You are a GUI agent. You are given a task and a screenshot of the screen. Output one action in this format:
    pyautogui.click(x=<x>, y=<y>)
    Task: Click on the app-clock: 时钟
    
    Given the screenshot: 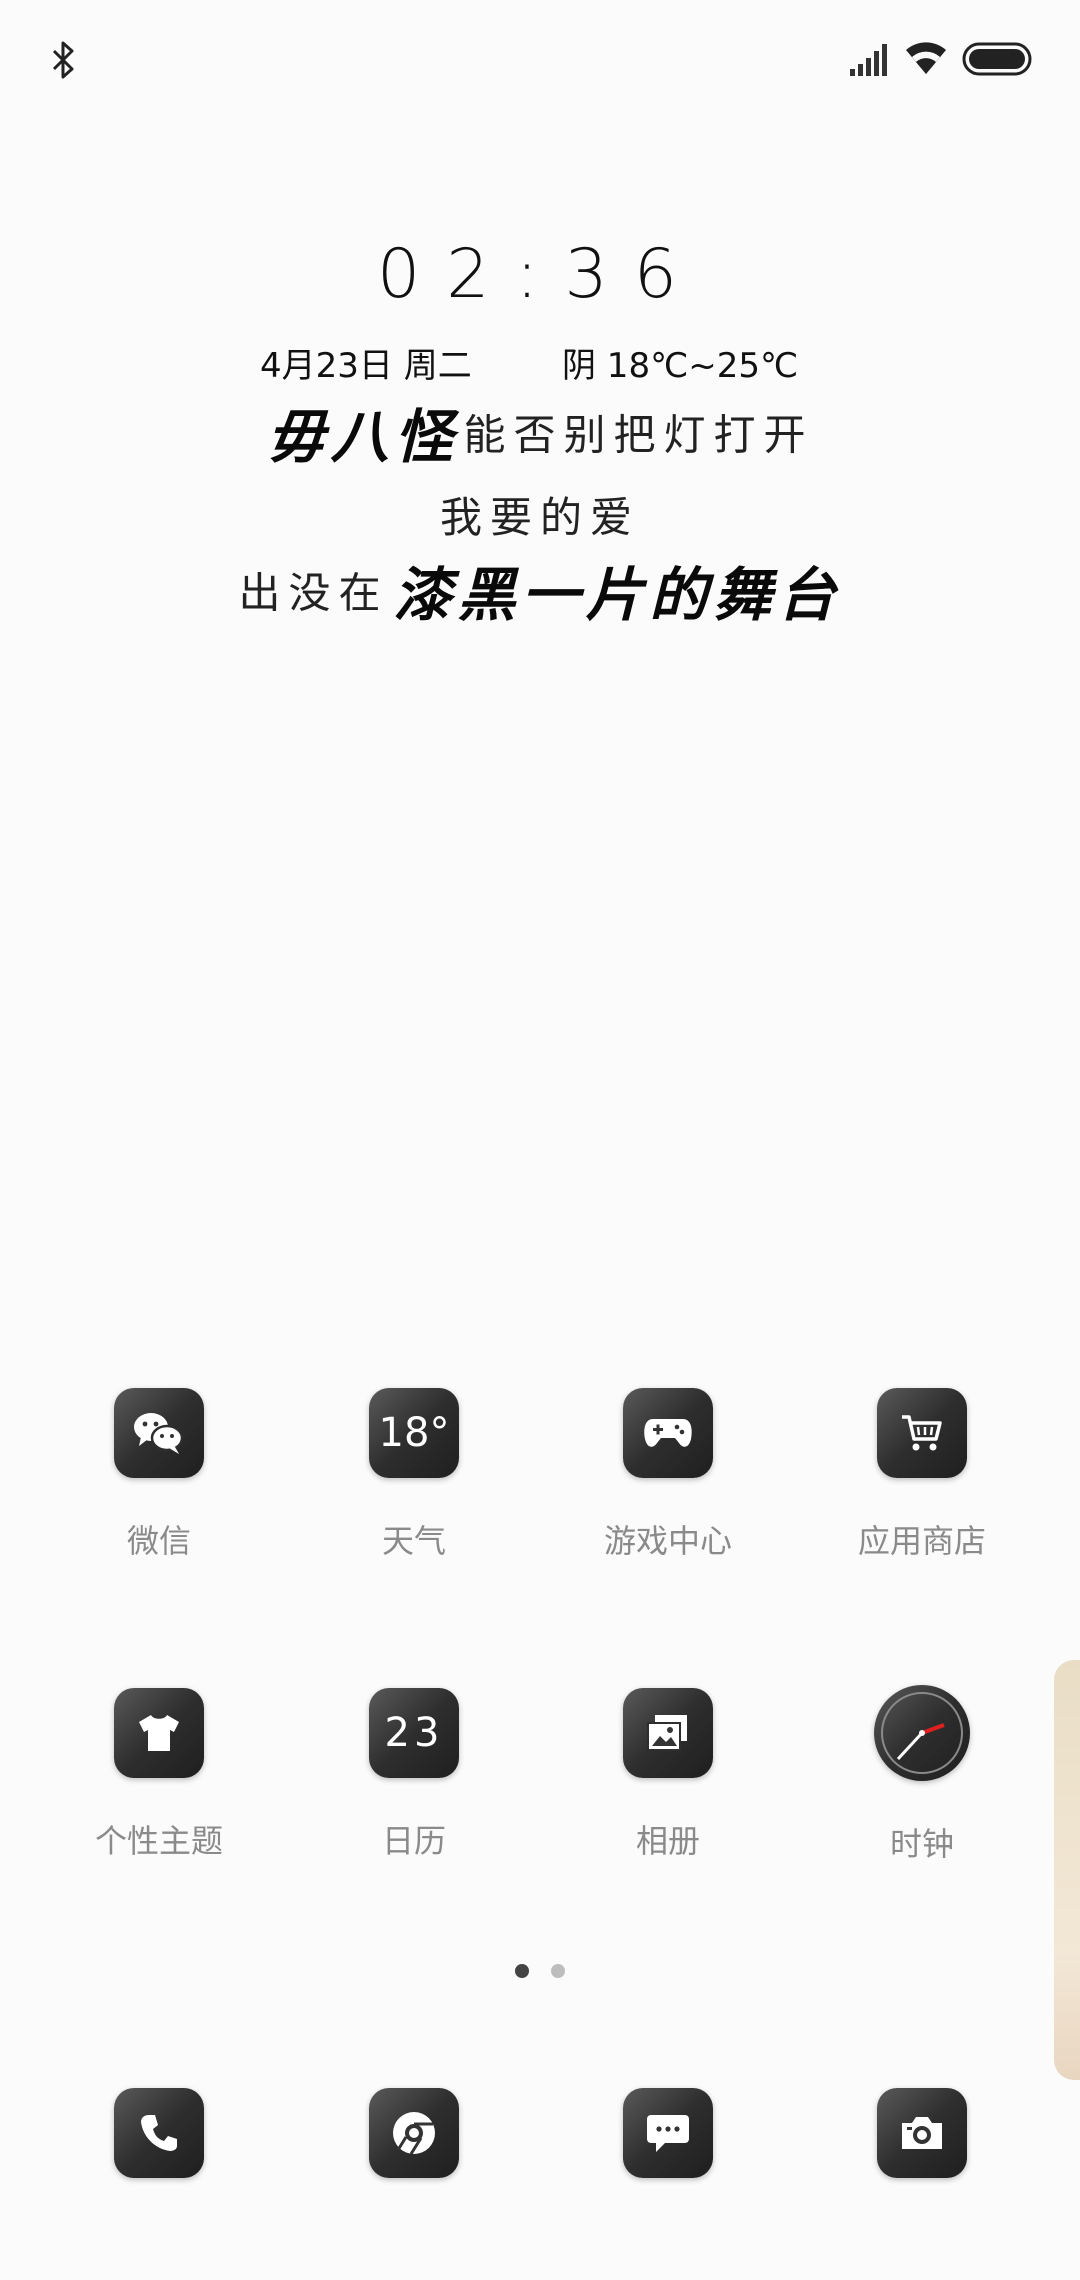 What is the action you would take?
    pyautogui.click(x=922, y=1790)
    